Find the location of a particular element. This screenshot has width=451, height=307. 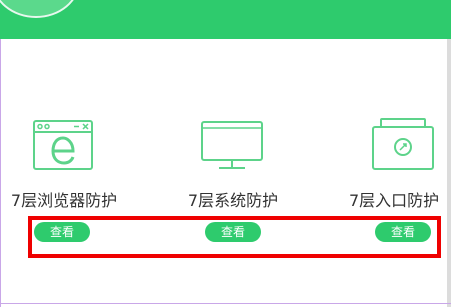

feature-label-entry: 7层入口防护 is located at coordinates (394, 200).